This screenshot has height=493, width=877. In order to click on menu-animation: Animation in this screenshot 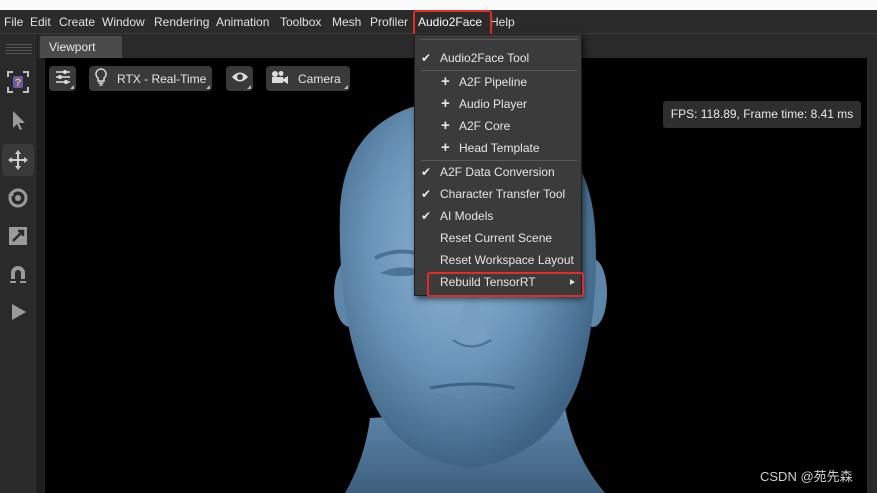, I will do `click(242, 22)`.